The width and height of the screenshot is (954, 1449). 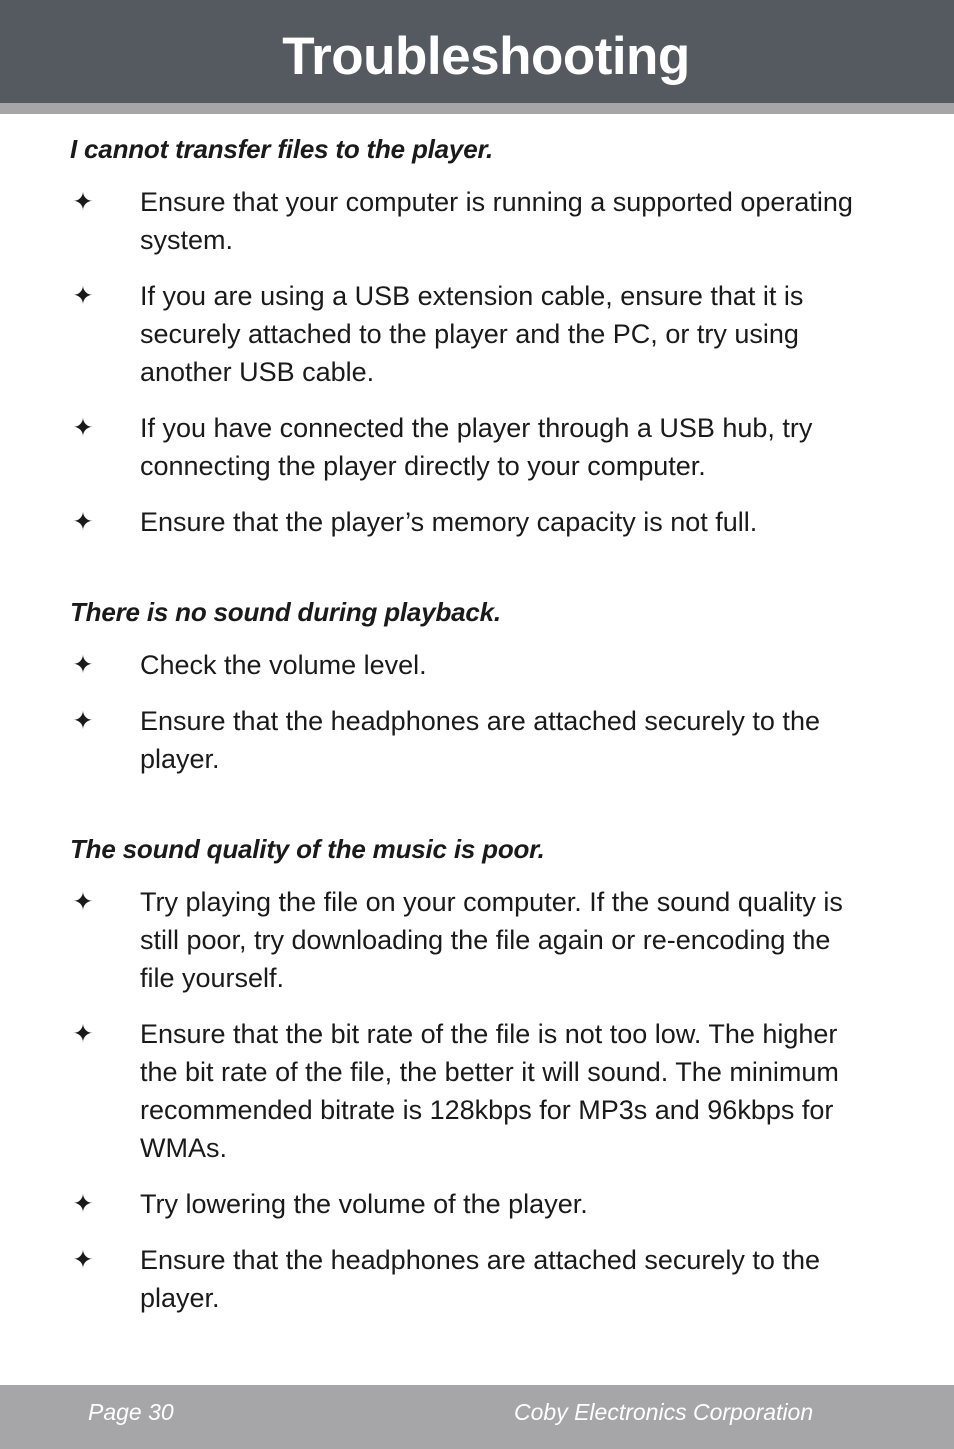 I want to click on section-heading: I cannot transfer files to the player., so click(x=281, y=149).